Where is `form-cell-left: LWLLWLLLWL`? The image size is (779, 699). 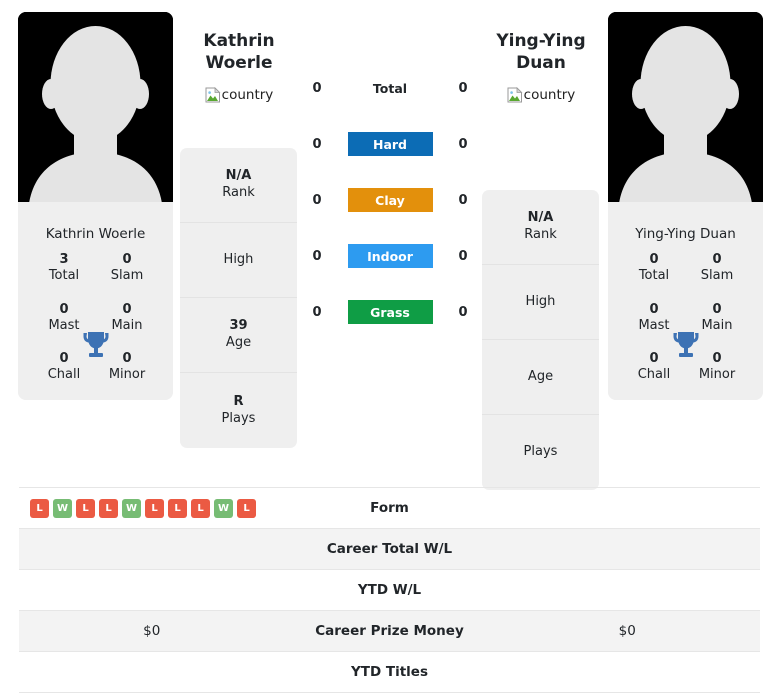
form-cell-left: LWLLWLLLWL is located at coordinates (152, 508).